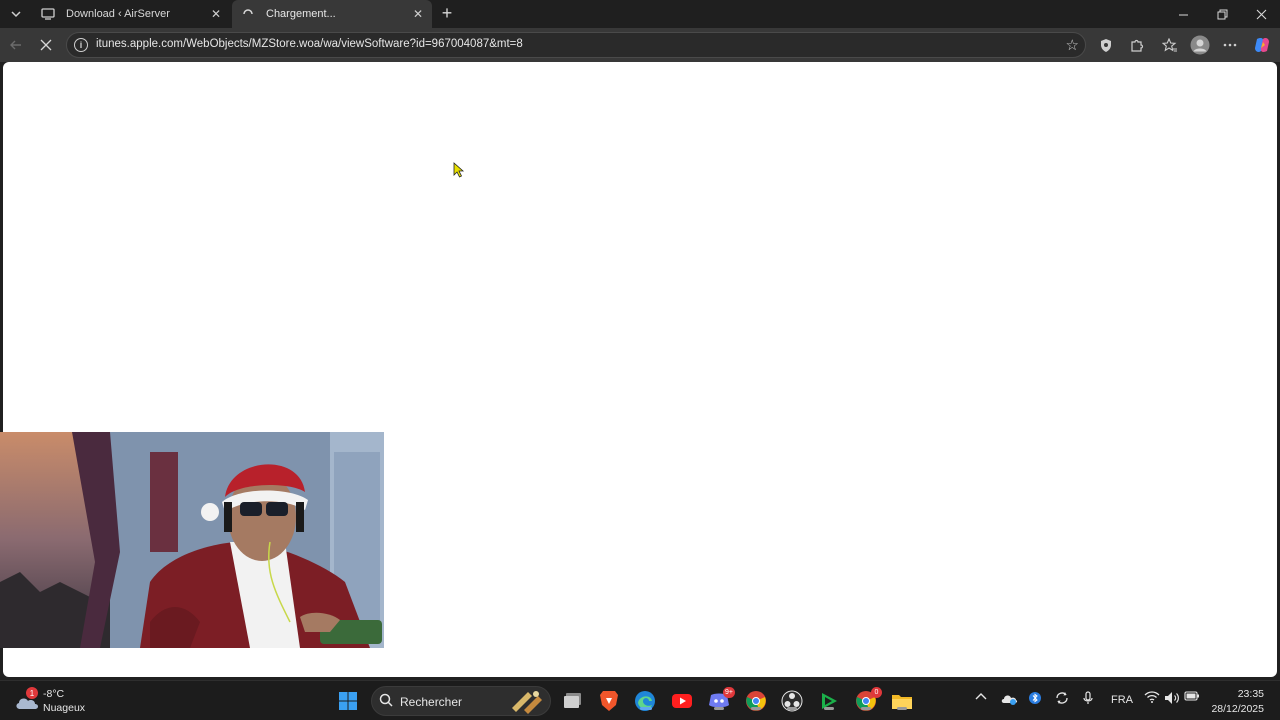 Image resolution: width=1280 pixels, height=720 pixels. I want to click on close-window-button, so click(1261, 14).